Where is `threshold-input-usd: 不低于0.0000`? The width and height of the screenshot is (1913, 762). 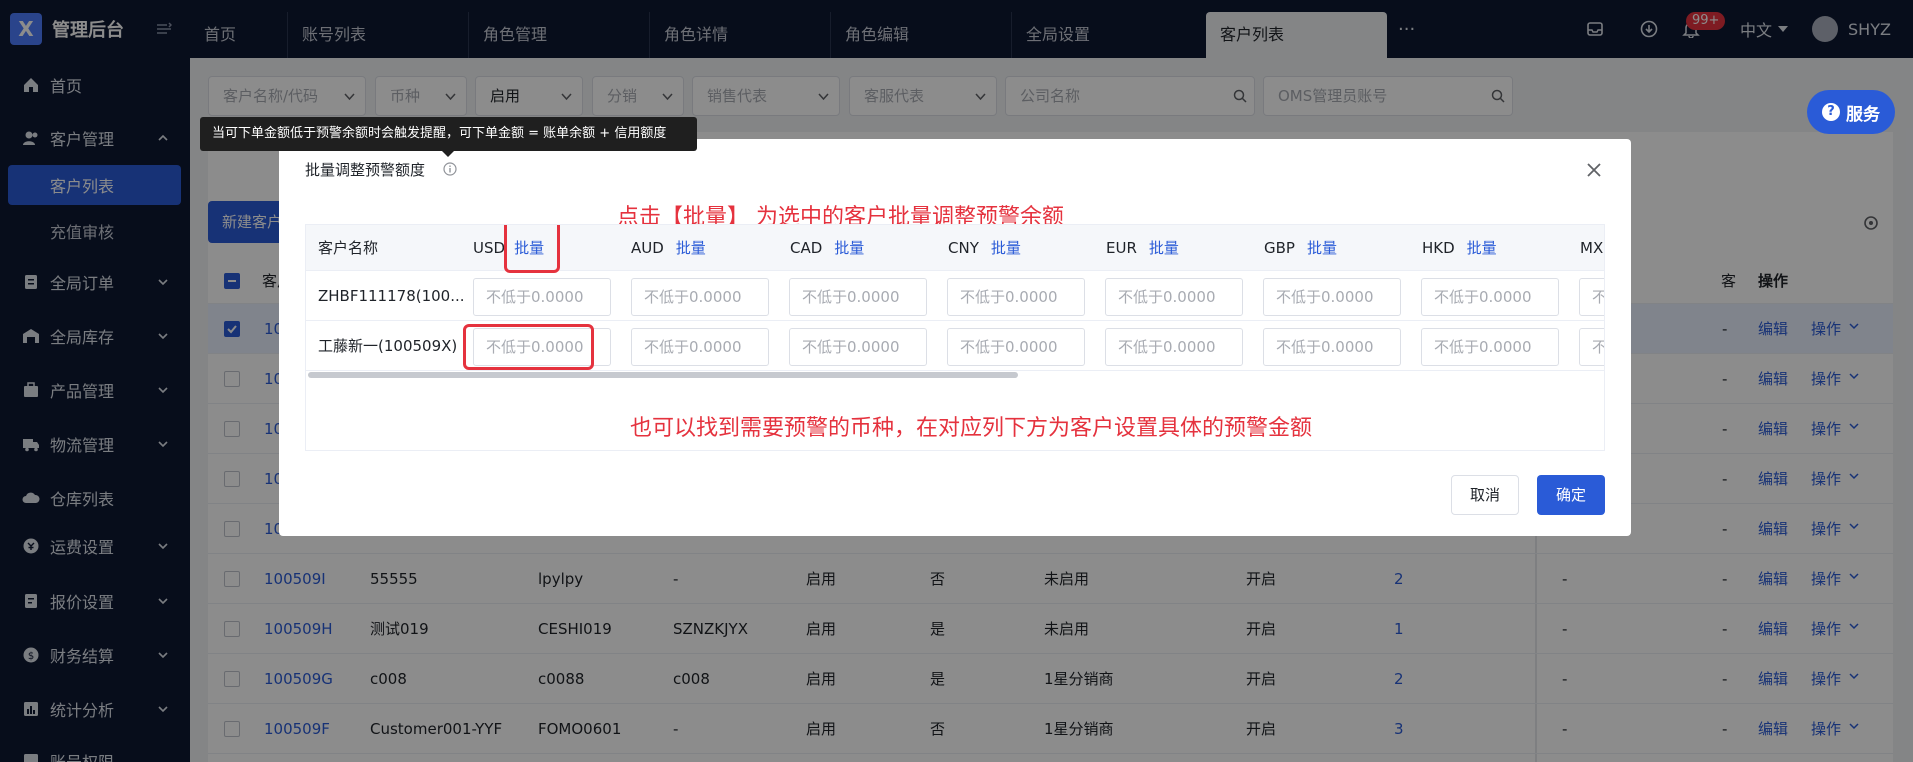 threshold-input-usd: 不低于0.0000 is located at coordinates (542, 297).